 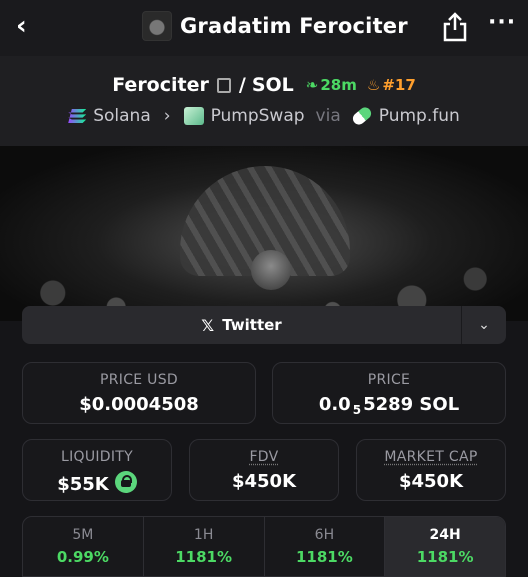 I want to click on copy-icon, so click(x=223, y=85).